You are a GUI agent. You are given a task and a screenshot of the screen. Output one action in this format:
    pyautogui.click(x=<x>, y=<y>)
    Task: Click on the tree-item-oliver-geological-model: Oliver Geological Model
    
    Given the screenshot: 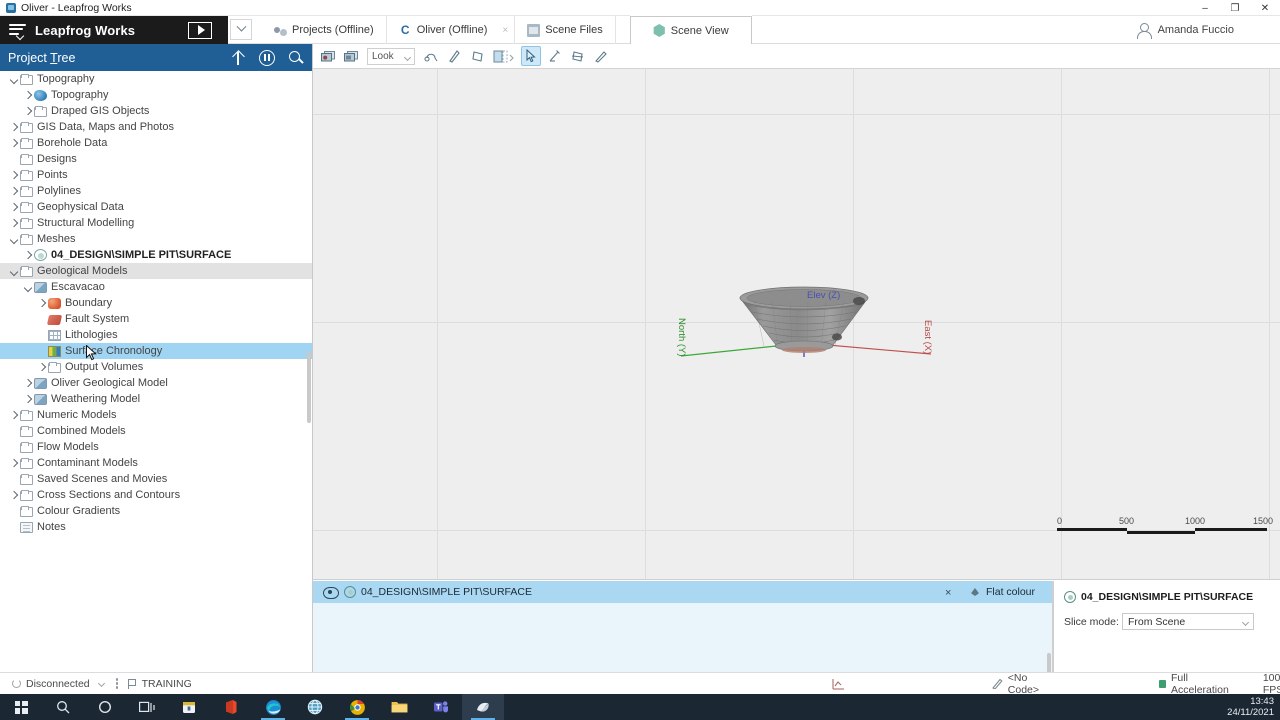 What is the action you would take?
    pyautogui.click(x=156, y=383)
    